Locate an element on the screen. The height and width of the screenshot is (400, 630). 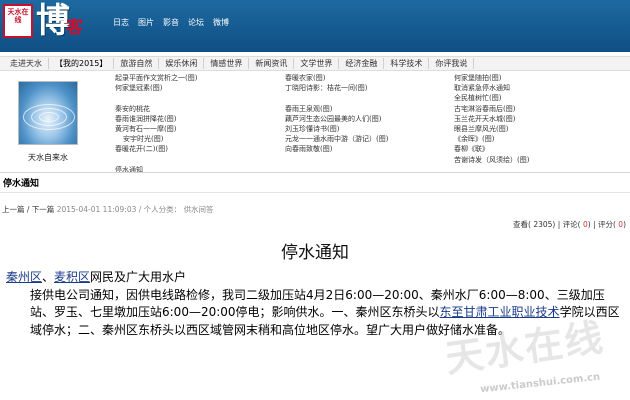
list-item: 元龙一一通水雨中游（游记）(图) is located at coordinates (336, 139).